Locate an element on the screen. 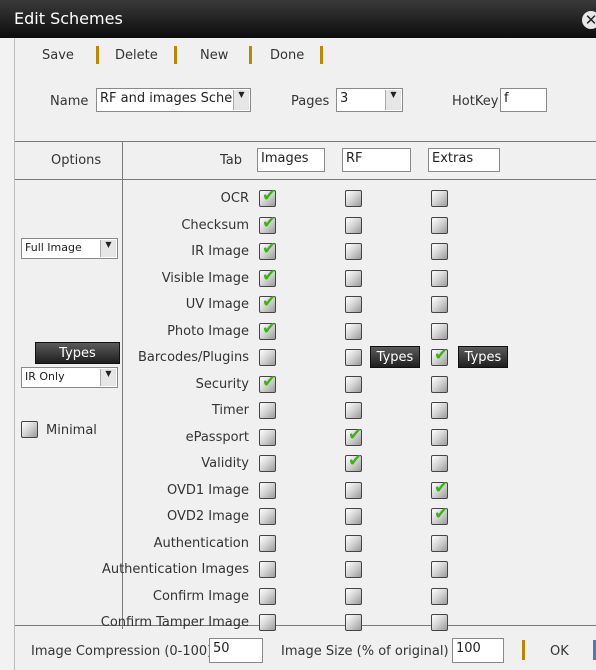  option-label: Authentication is located at coordinates (201, 543).